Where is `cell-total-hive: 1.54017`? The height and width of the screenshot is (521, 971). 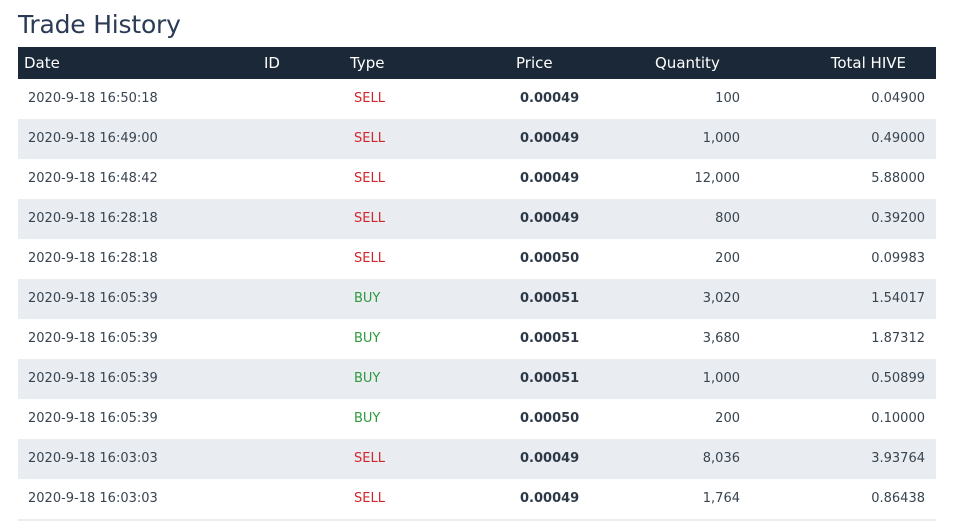 cell-total-hive: 1.54017 is located at coordinates (898, 298).